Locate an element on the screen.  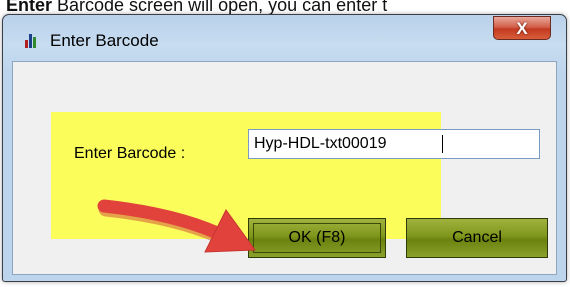
barcode-input is located at coordinates (394, 144).